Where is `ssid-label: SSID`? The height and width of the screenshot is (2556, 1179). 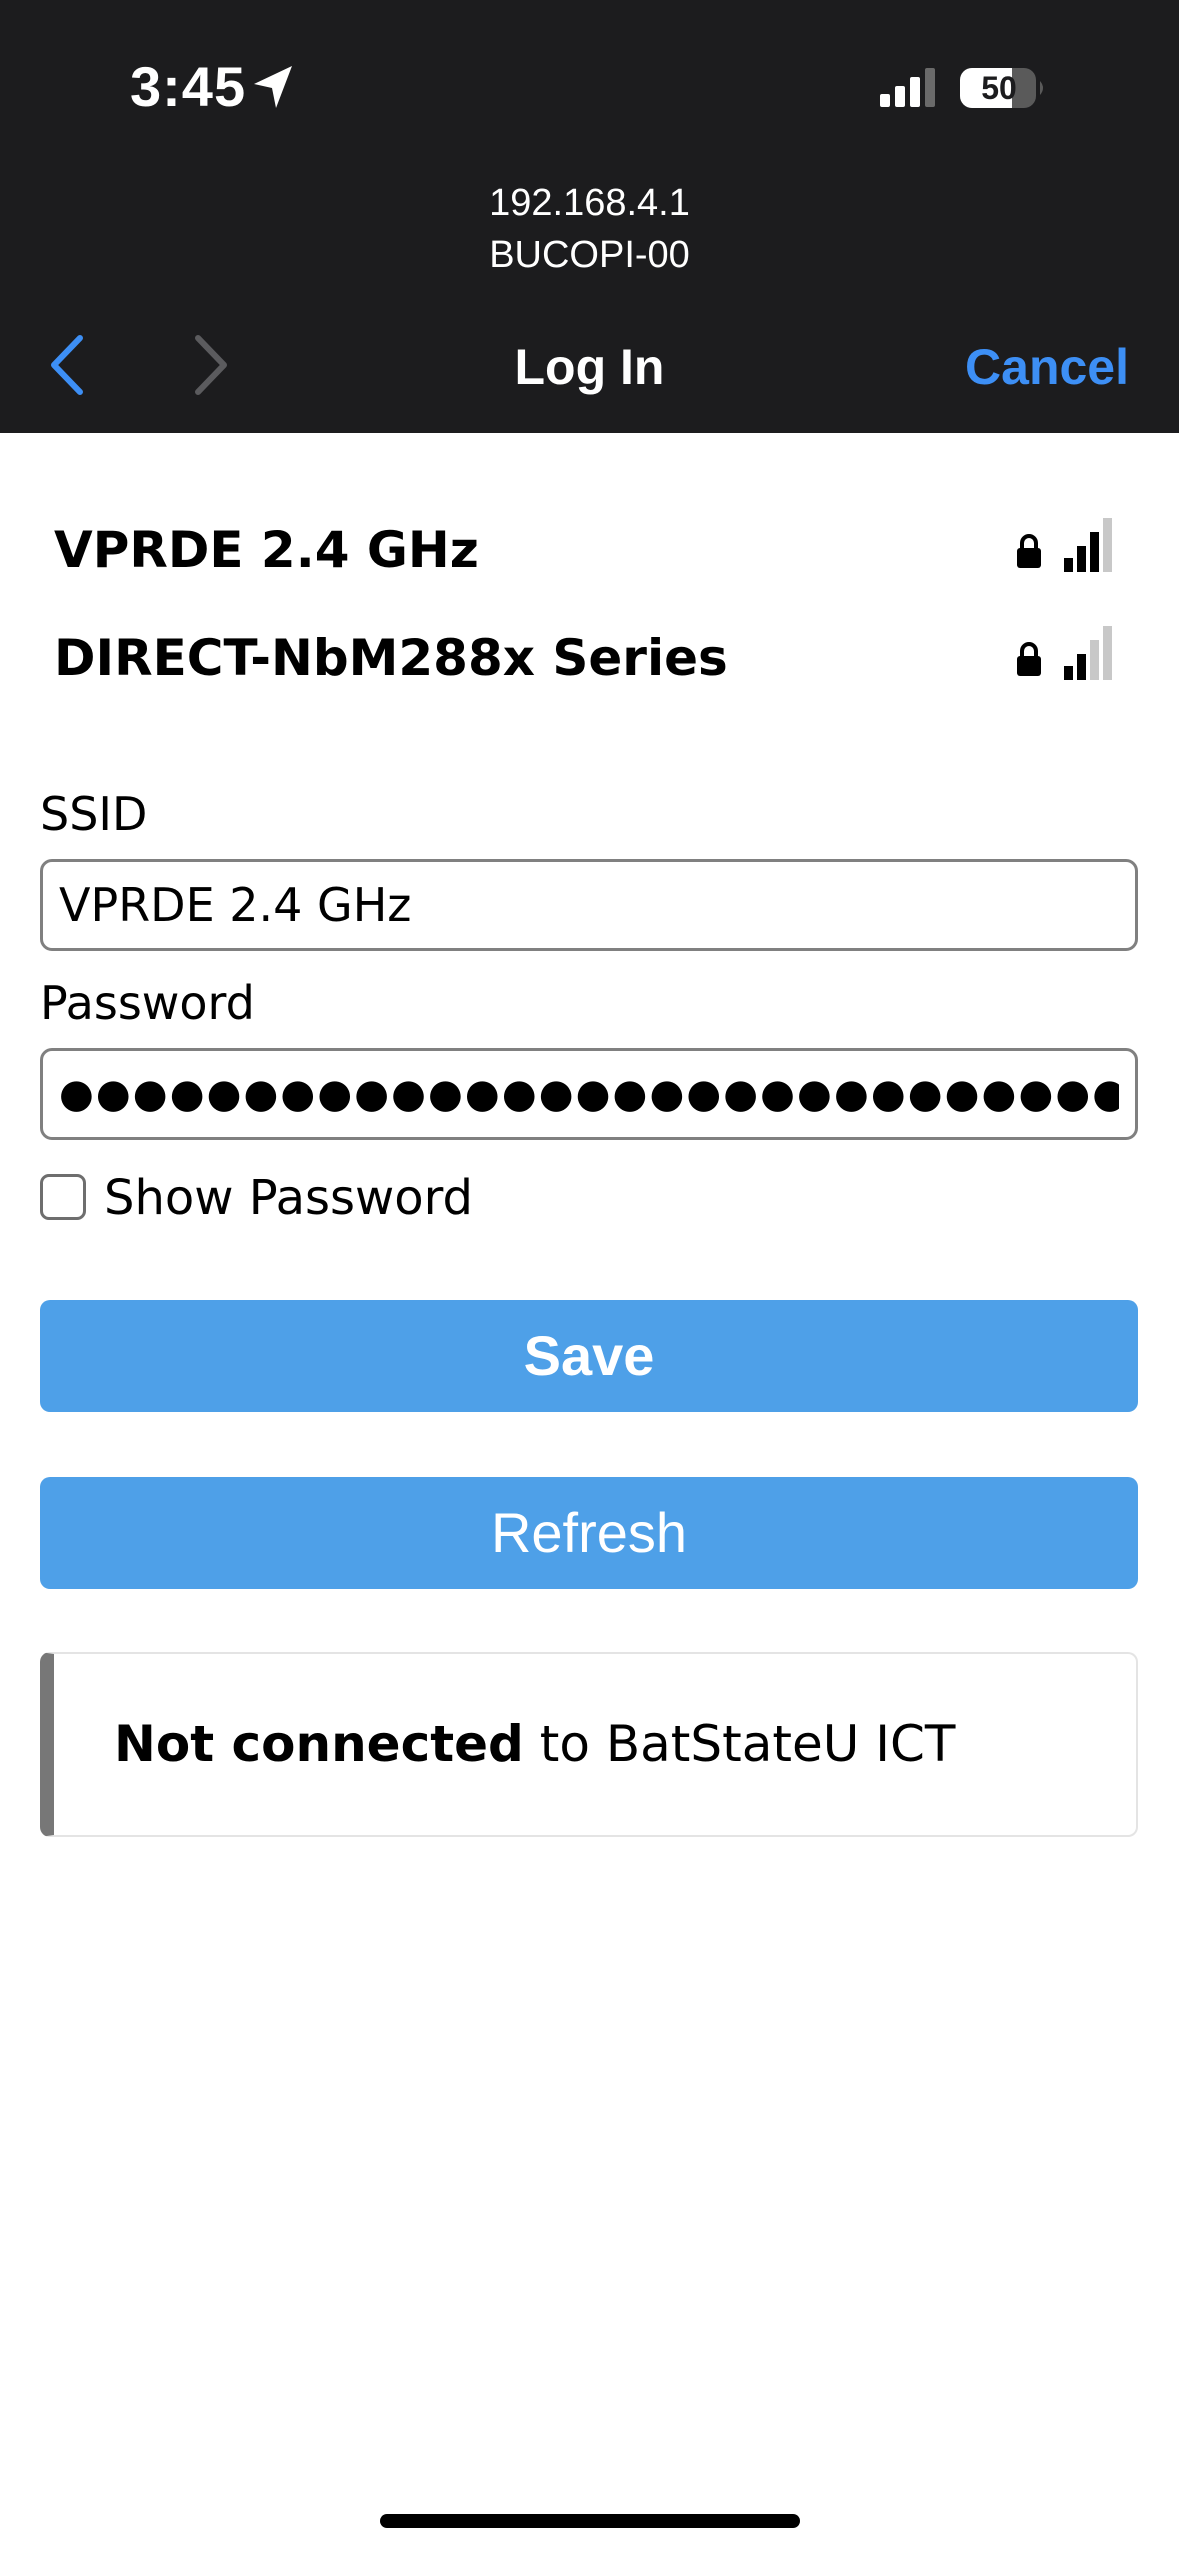 ssid-label: SSID is located at coordinates (94, 814).